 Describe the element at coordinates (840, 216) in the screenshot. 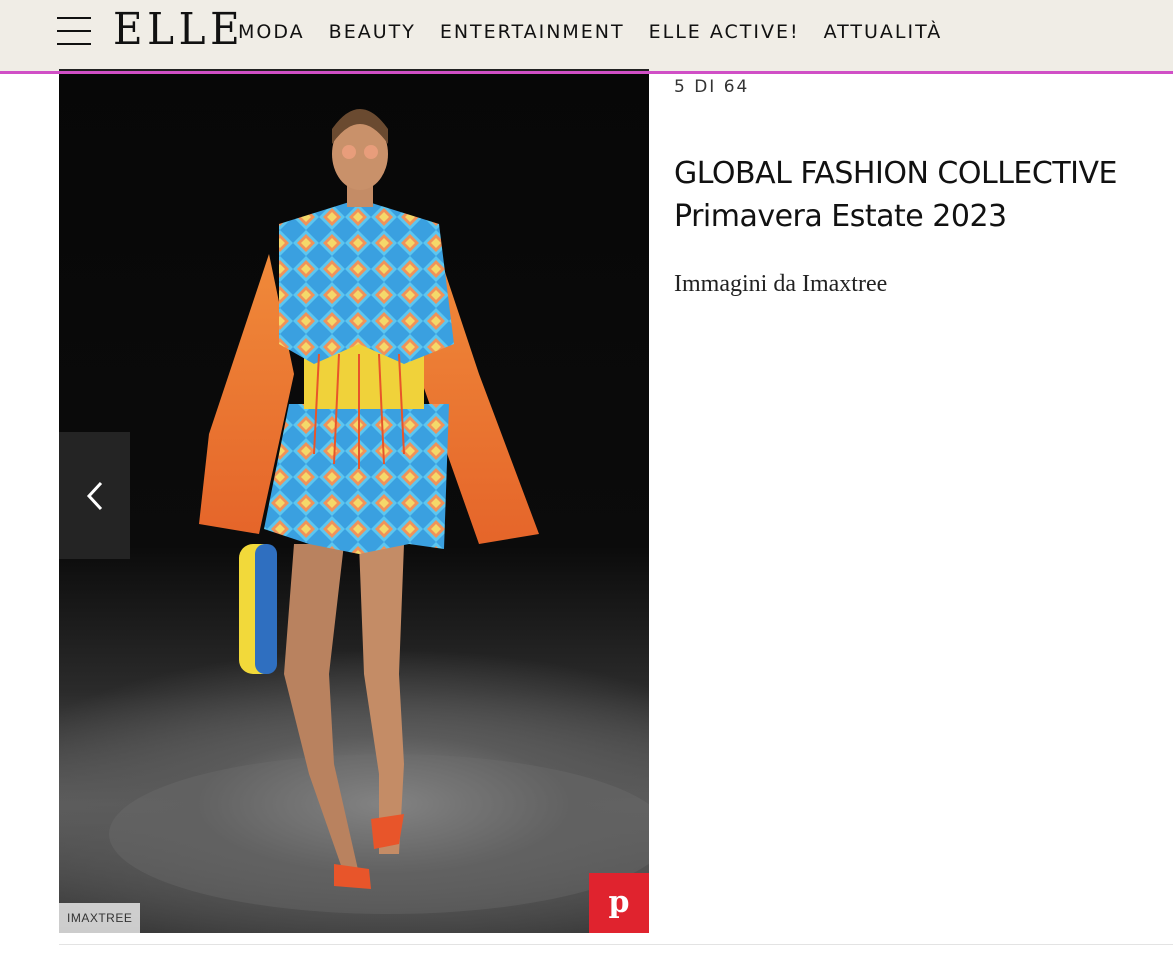

I see `slide-subtitle: Primavera Estate 2023` at that location.